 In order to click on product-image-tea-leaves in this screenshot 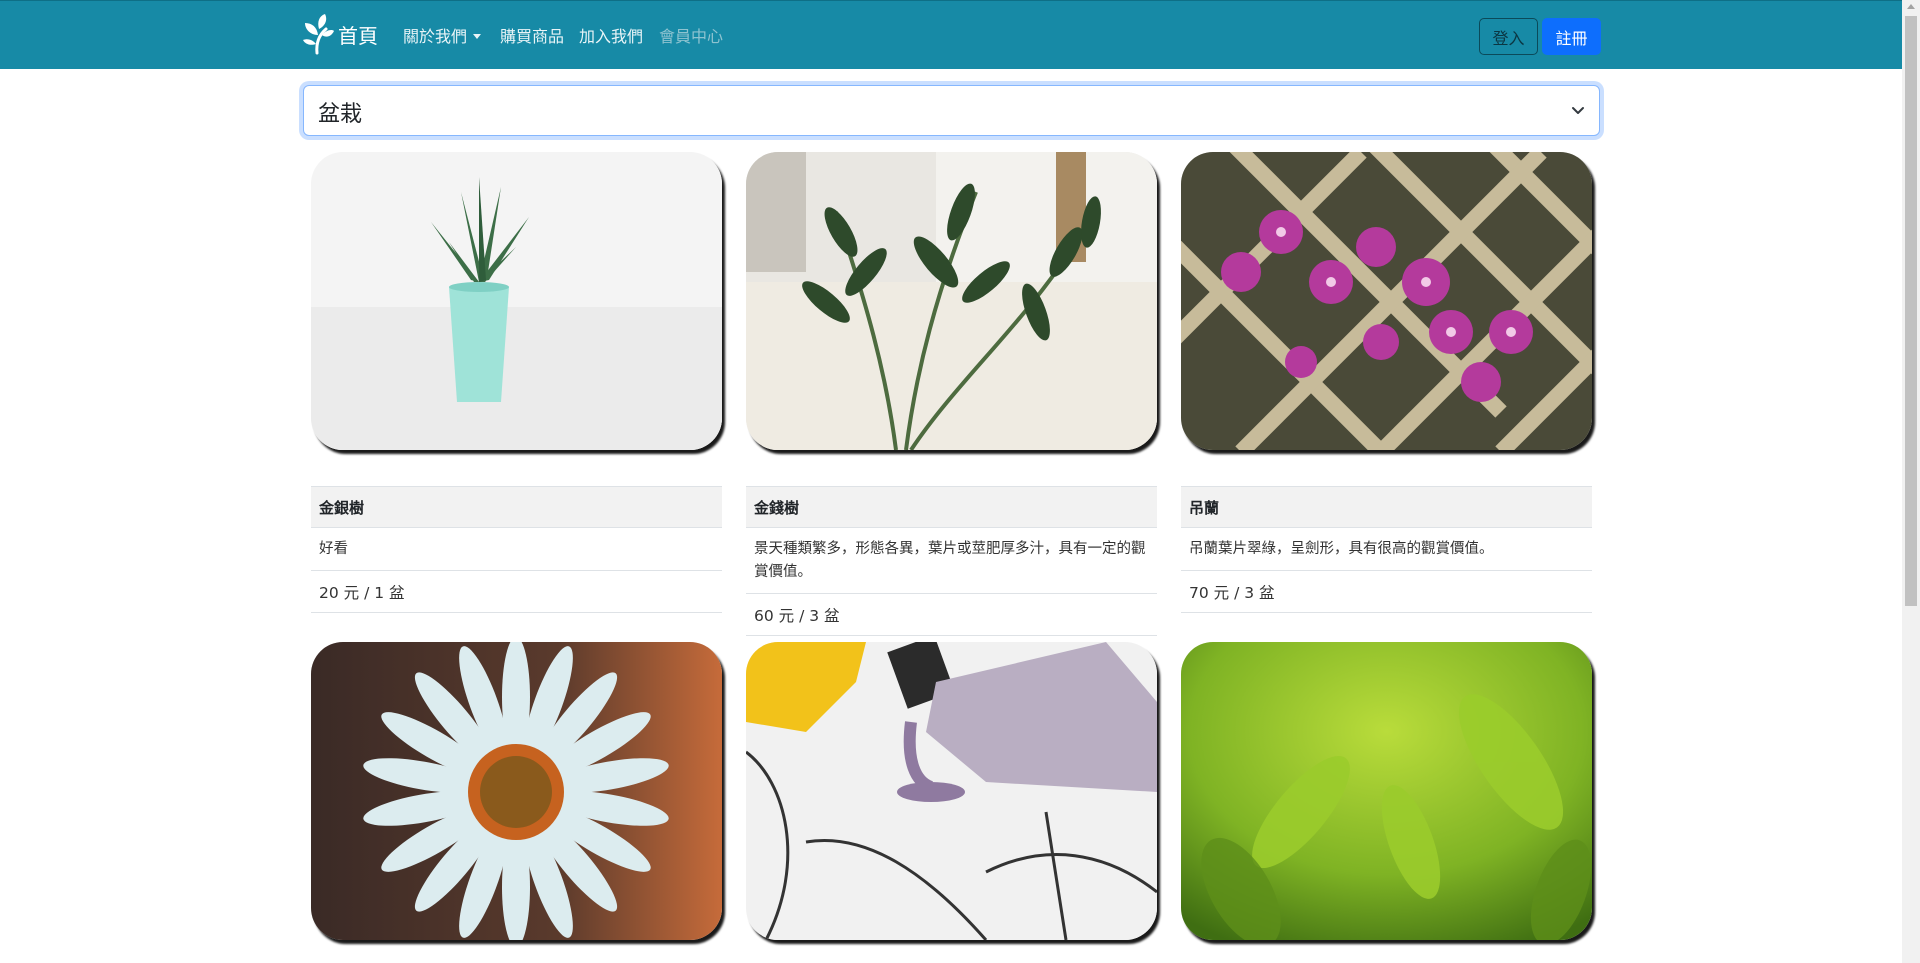, I will do `click(1386, 791)`.